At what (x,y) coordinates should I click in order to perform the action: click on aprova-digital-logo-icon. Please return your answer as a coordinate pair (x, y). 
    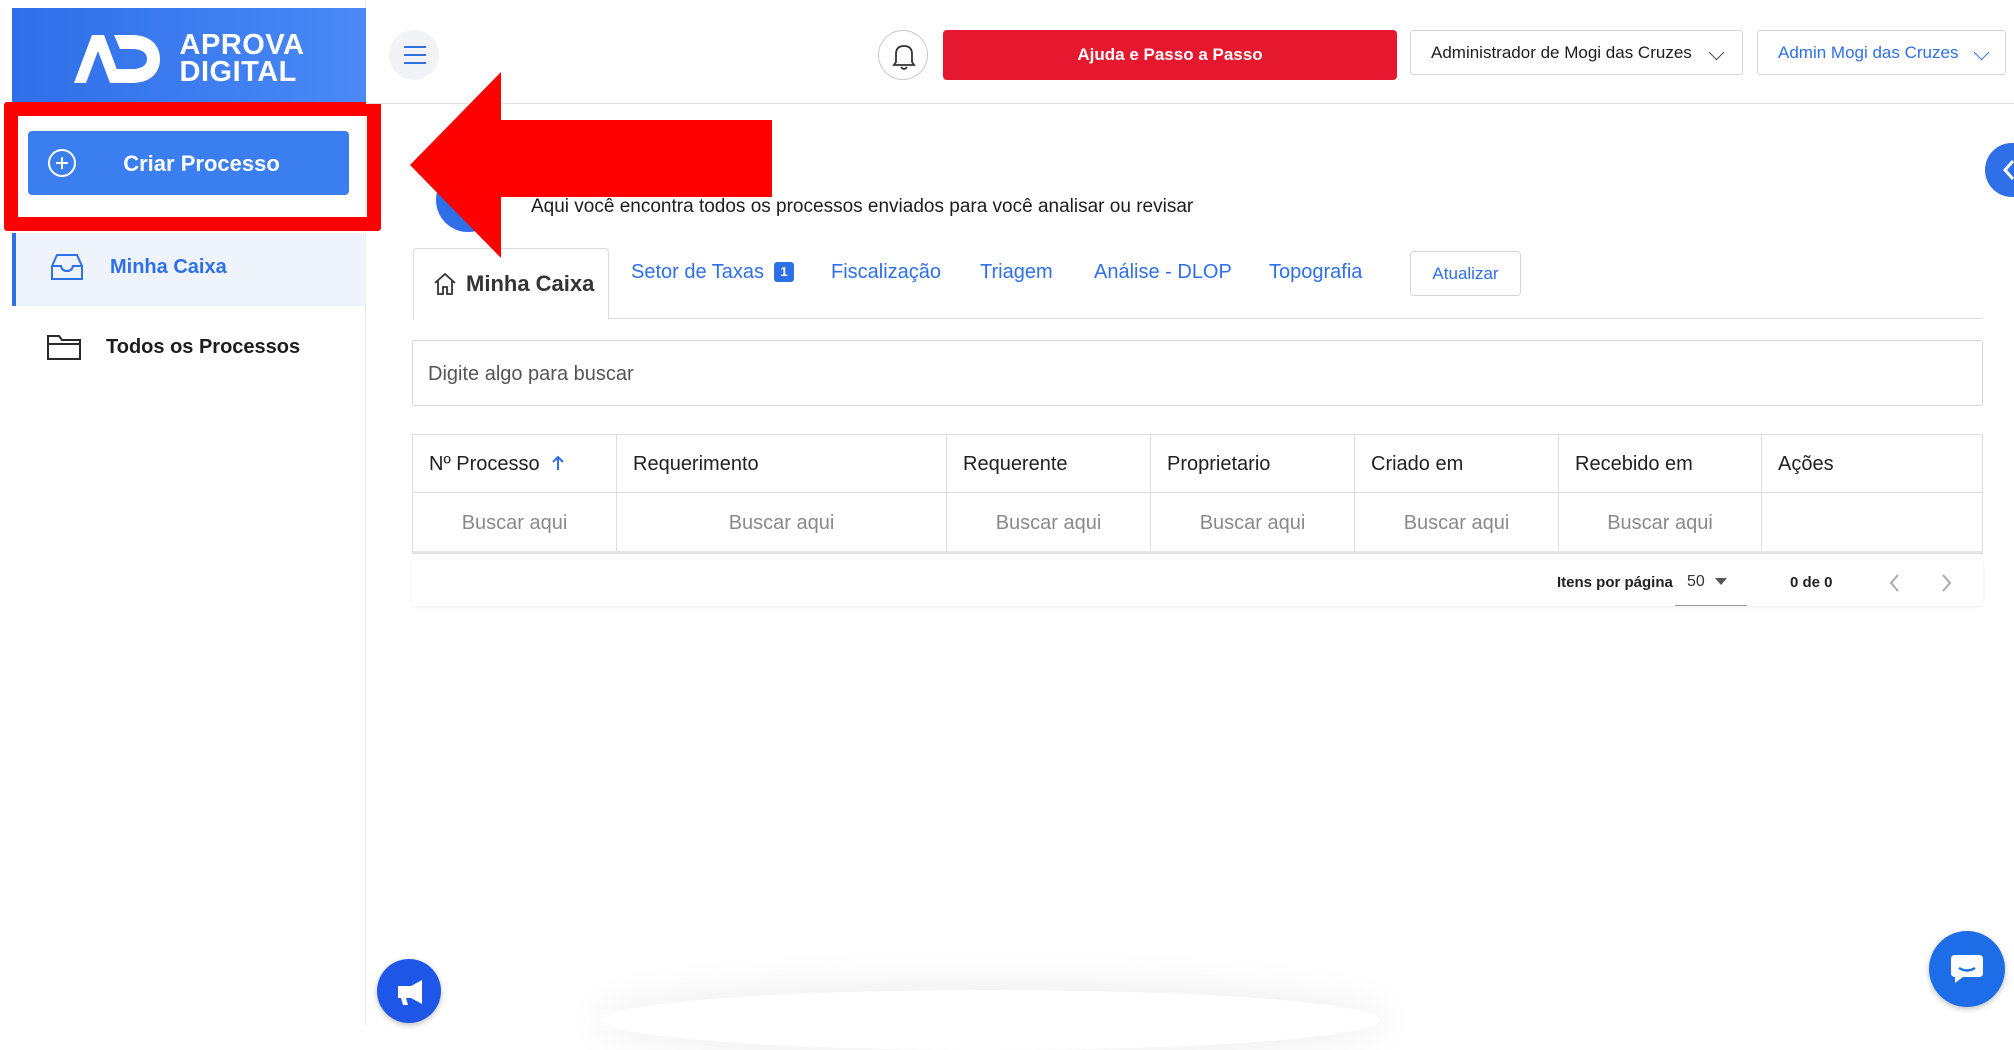
    Looking at the image, I should click on (116, 59).